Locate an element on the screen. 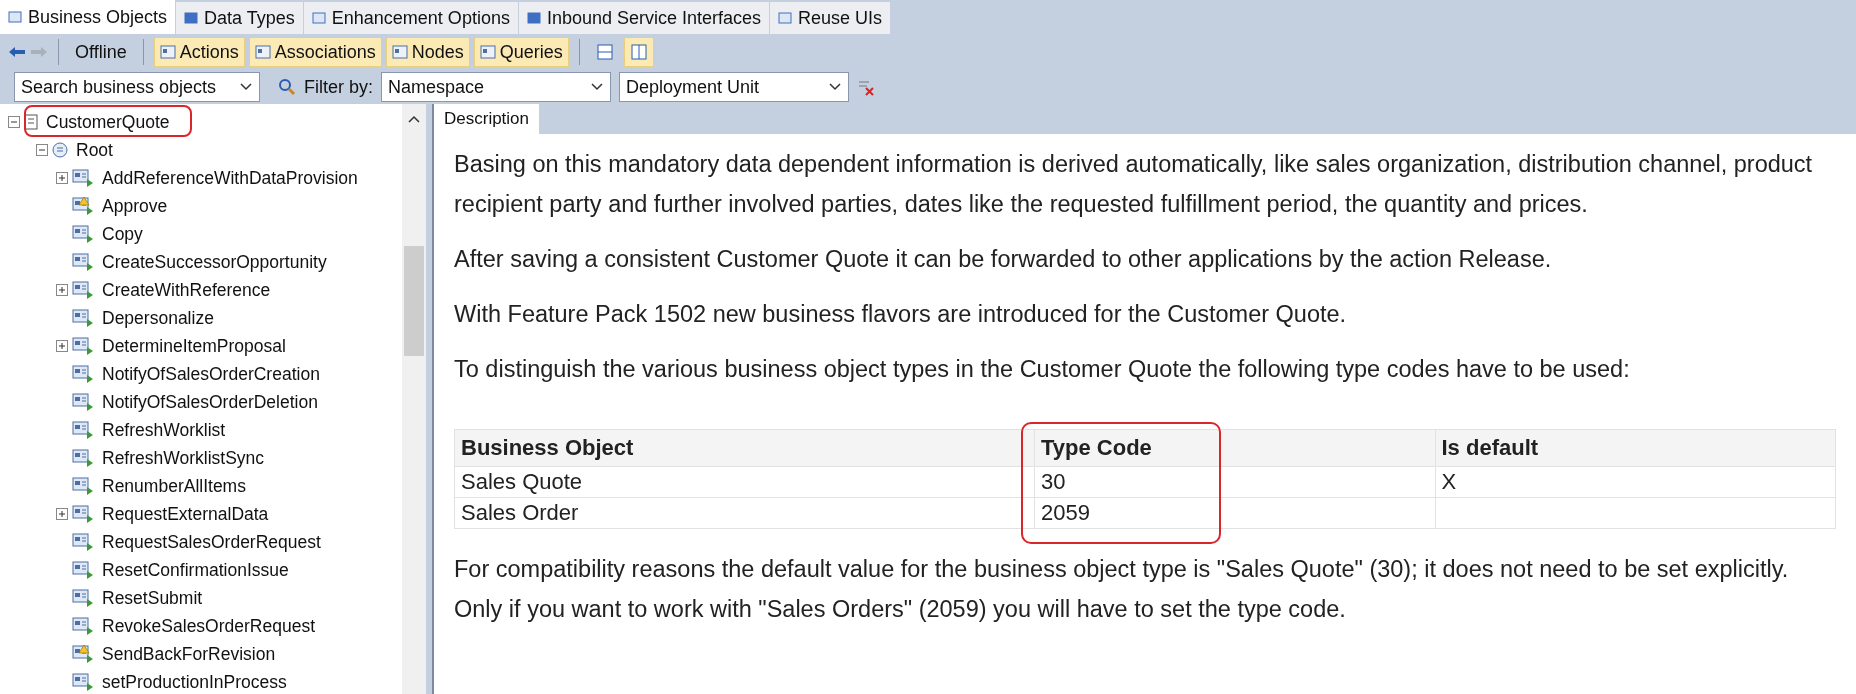 The image size is (1856, 694). tree-item: NotifyOfSalesOrderCreation is located at coordinates (211, 374).